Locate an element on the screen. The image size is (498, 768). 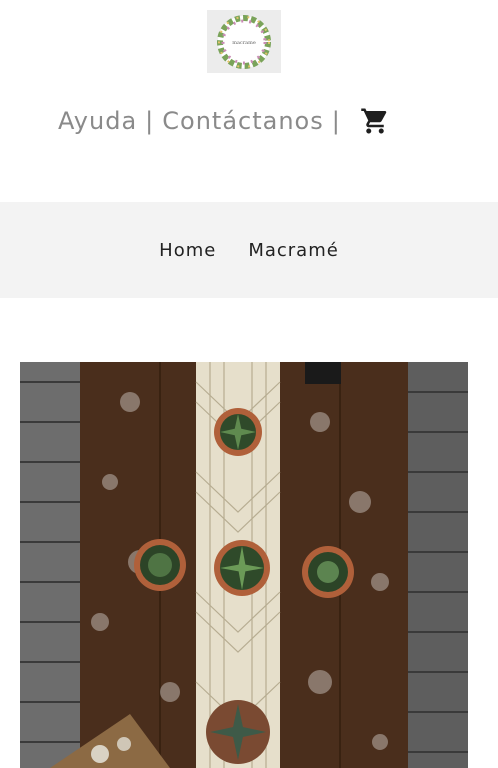
logo-text: macrame is located at coordinates (244, 43).